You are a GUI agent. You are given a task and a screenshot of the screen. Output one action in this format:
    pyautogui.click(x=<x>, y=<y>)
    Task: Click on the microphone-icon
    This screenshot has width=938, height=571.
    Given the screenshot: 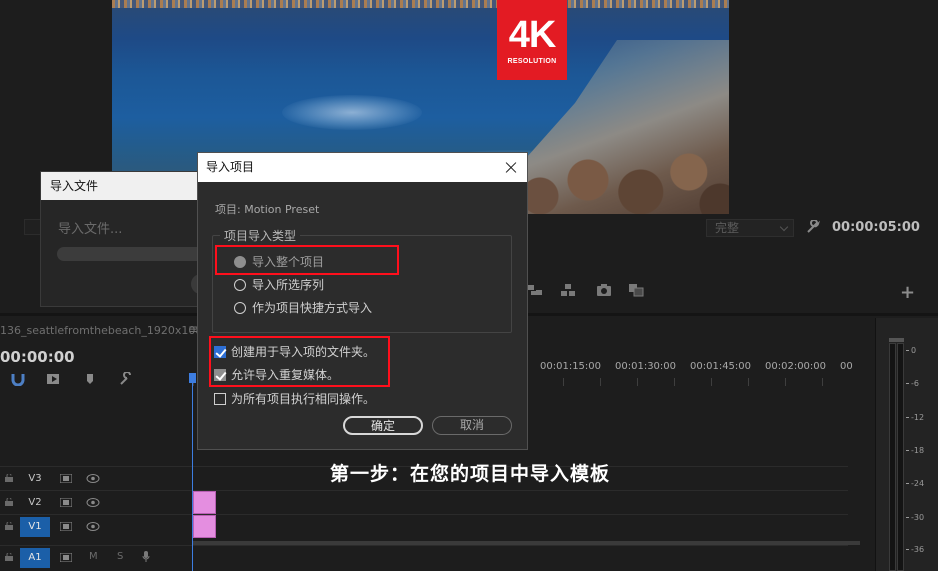 What is the action you would take?
    pyautogui.click(x=146, y=557)
    